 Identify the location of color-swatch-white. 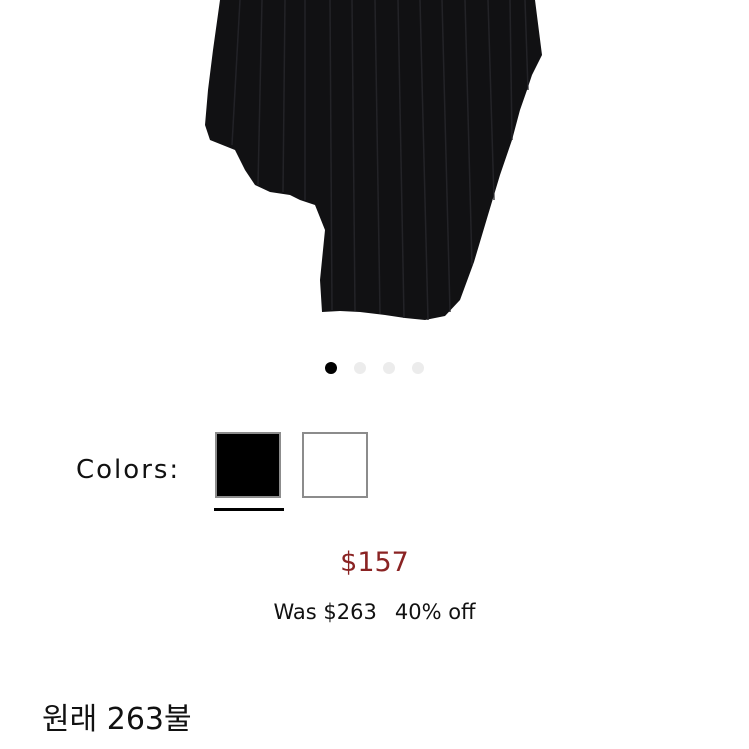
(335, 465).